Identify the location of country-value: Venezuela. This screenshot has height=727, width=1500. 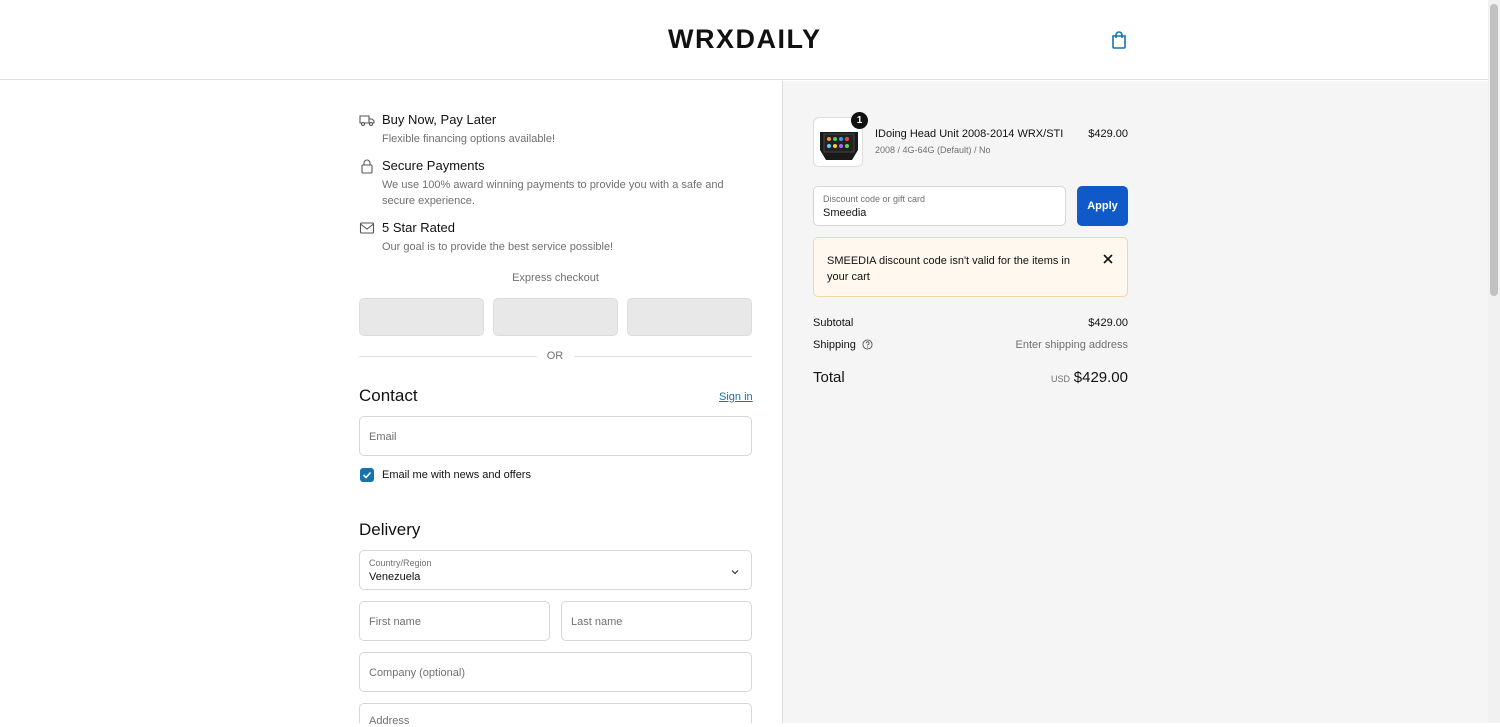
(395, 577).